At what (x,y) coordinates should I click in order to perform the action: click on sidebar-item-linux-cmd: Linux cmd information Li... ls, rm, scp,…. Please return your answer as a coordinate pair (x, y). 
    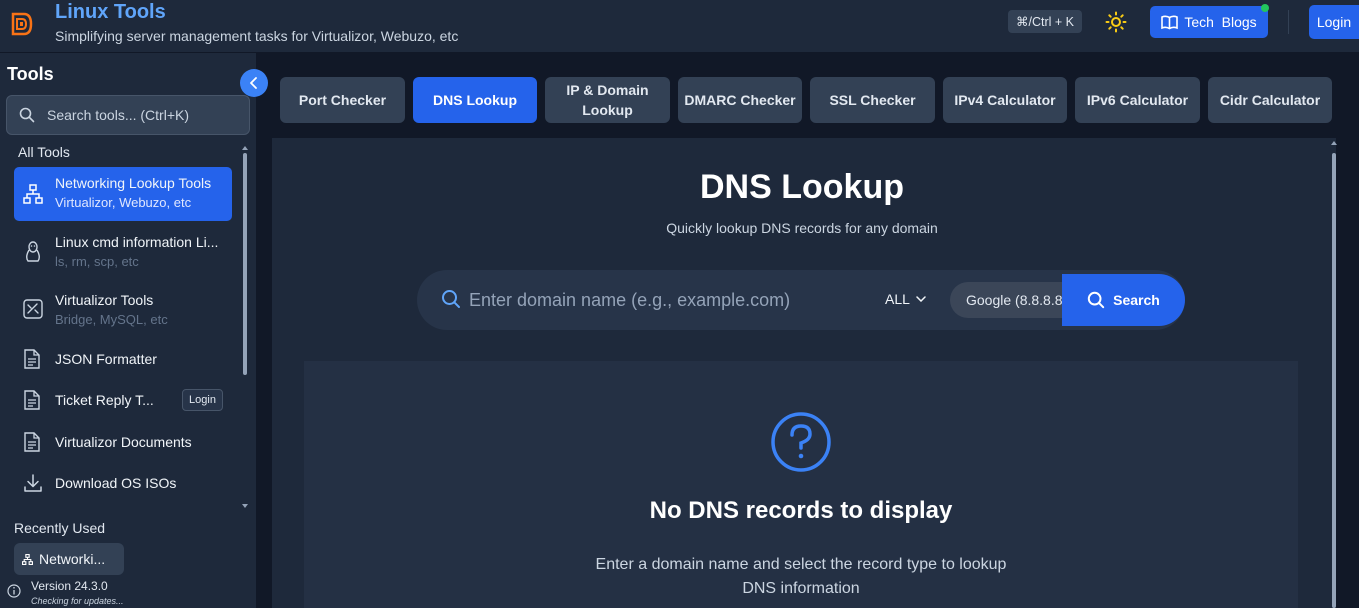
    Looking at the image, I should click on (123, 252).